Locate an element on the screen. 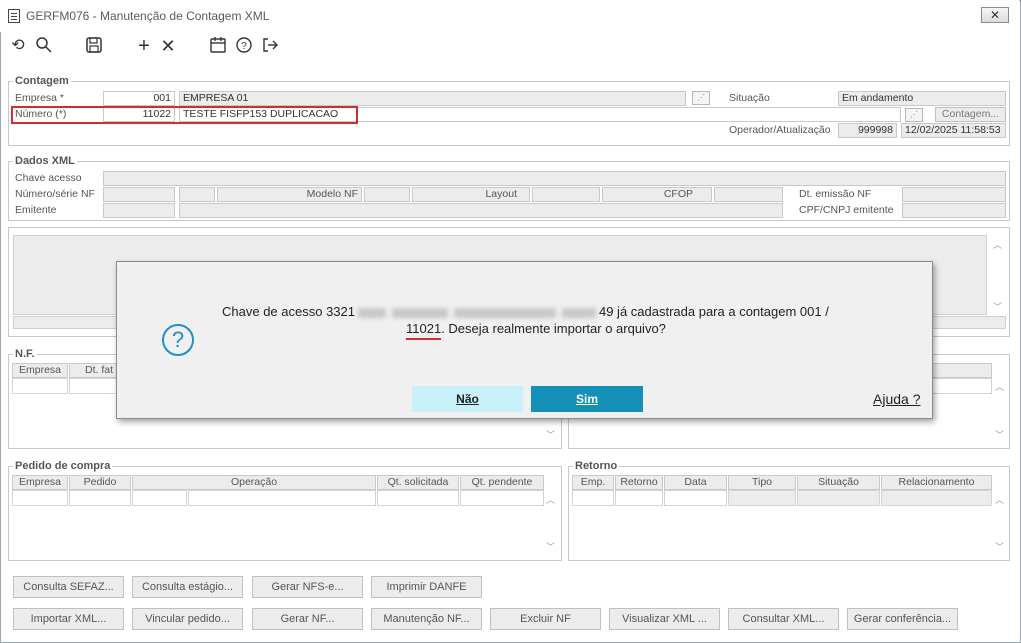 This screenshot has height=643, width=1021. retorno-col-situacao: Situação is located at coordinates (838, 482).